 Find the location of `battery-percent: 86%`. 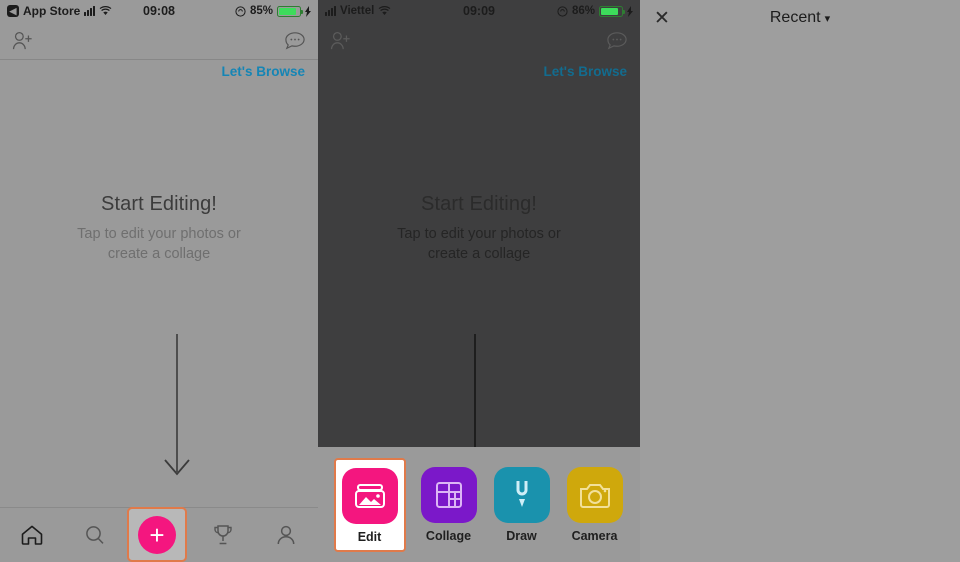

battery-percent: 86% is located at coordinates (583, 11).